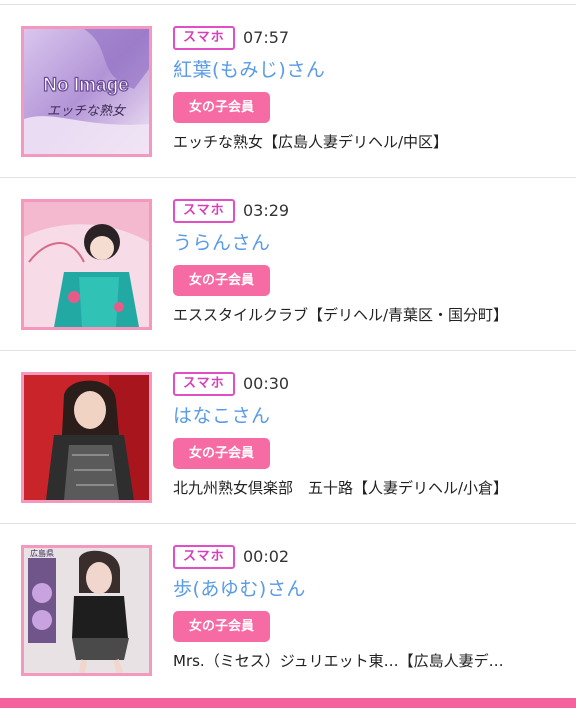  What do you see at coordinates (222, 416) in the screenshot?
I see `girl-name-link: はなこさん` at bounding box center [222, 416].